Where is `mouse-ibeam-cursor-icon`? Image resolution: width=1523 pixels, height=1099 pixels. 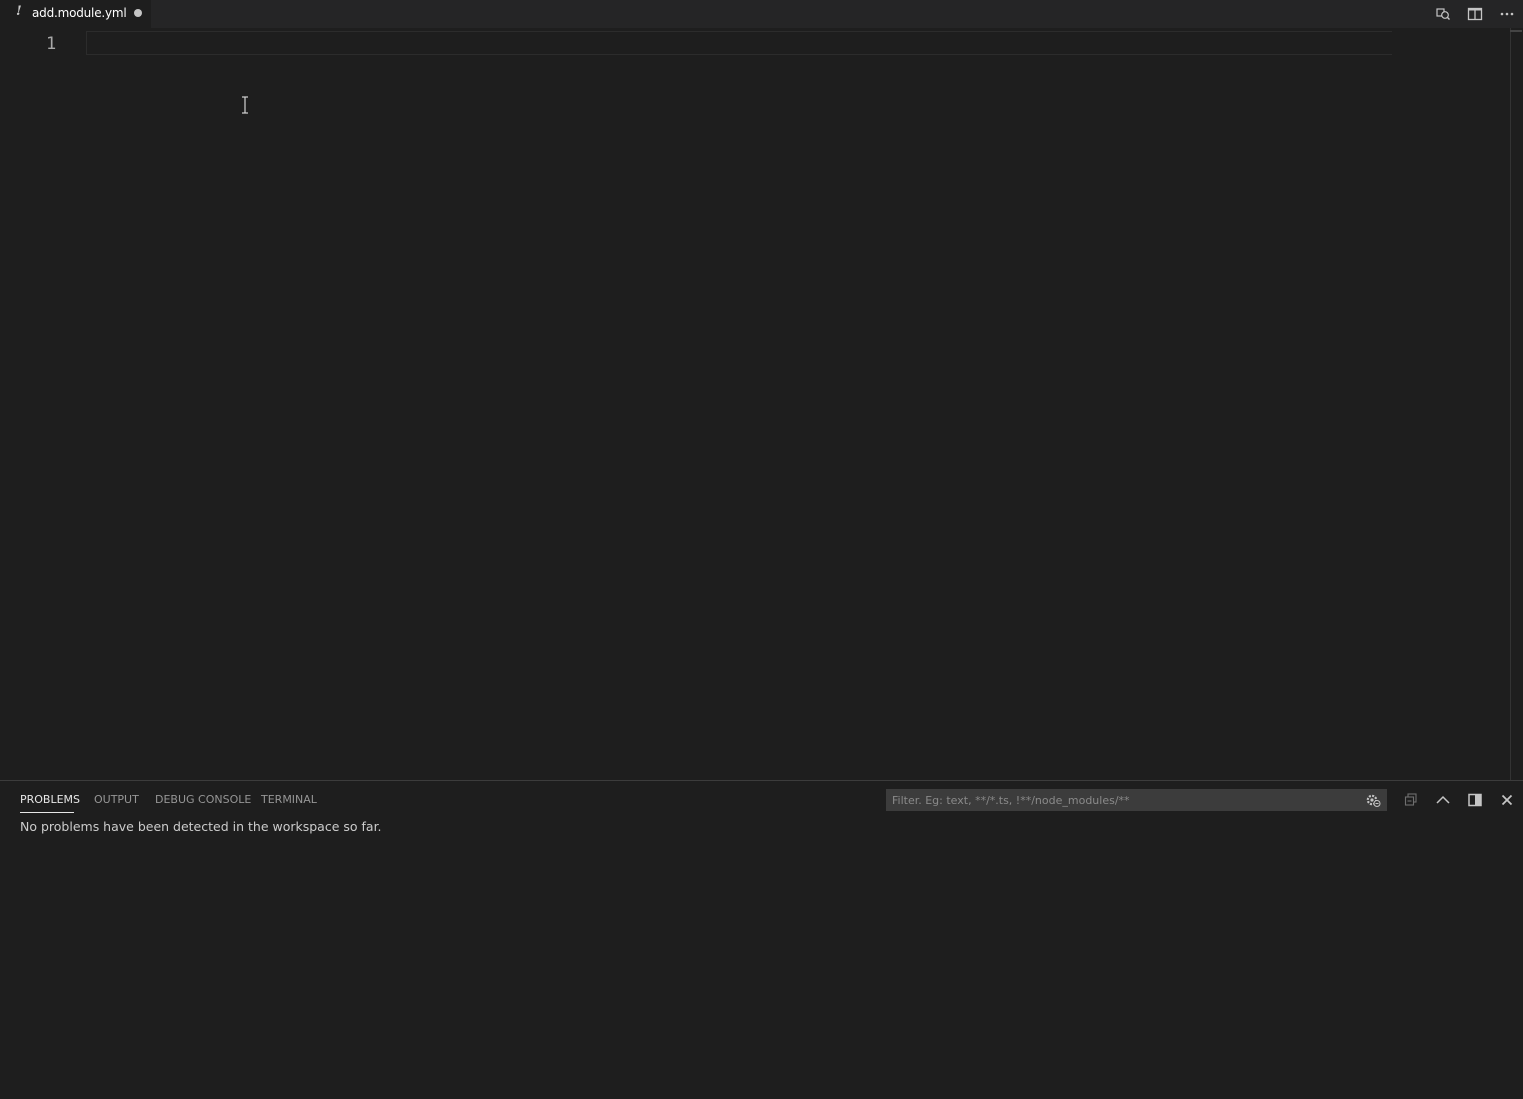 mouse-ibeam-cursor-icon is located at coordinates (245, 105).